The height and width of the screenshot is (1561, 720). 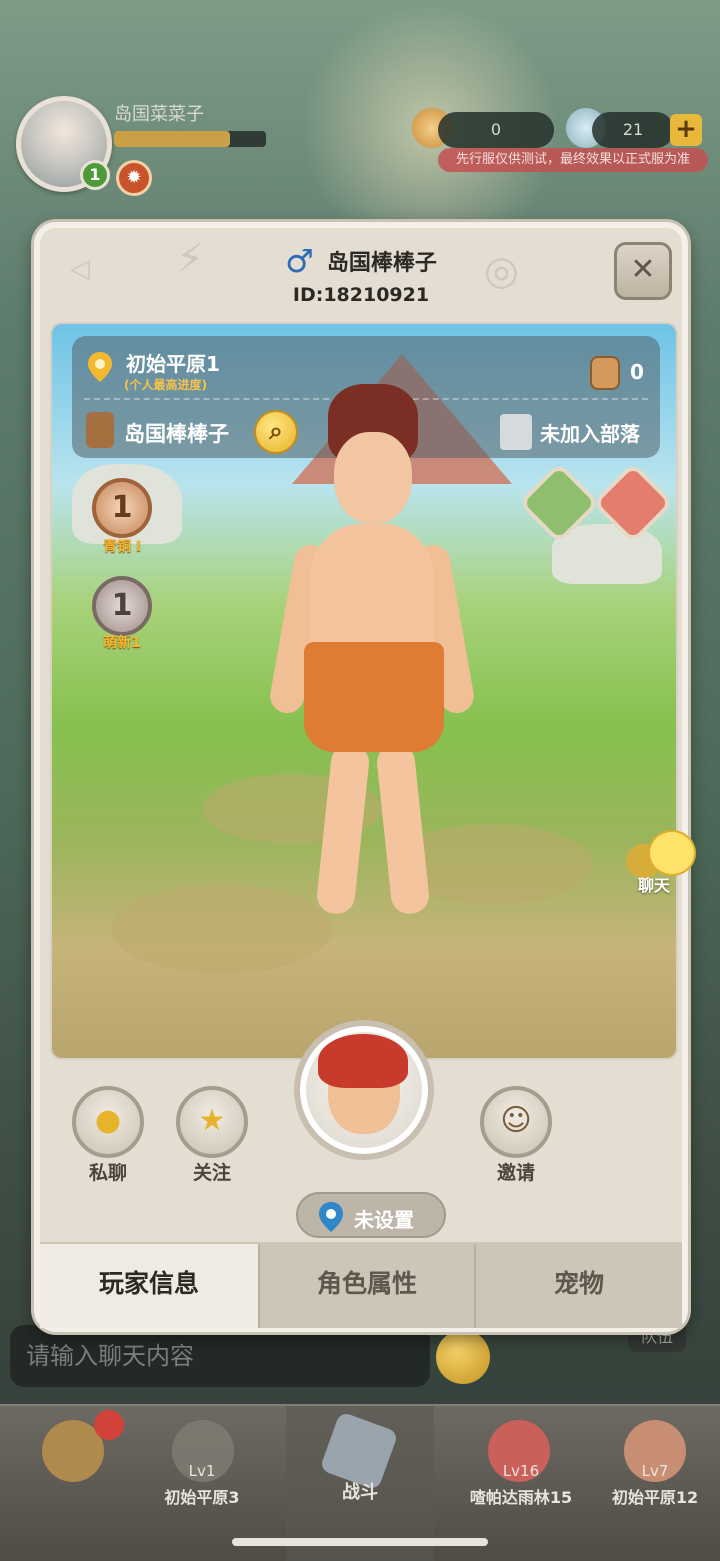 What do you see at coordinates (573, 160) in the screenshot?
I see `test-server-notice: 先行服仅供测试，最终效果以正式服为准` at bounding box center [573, 160].